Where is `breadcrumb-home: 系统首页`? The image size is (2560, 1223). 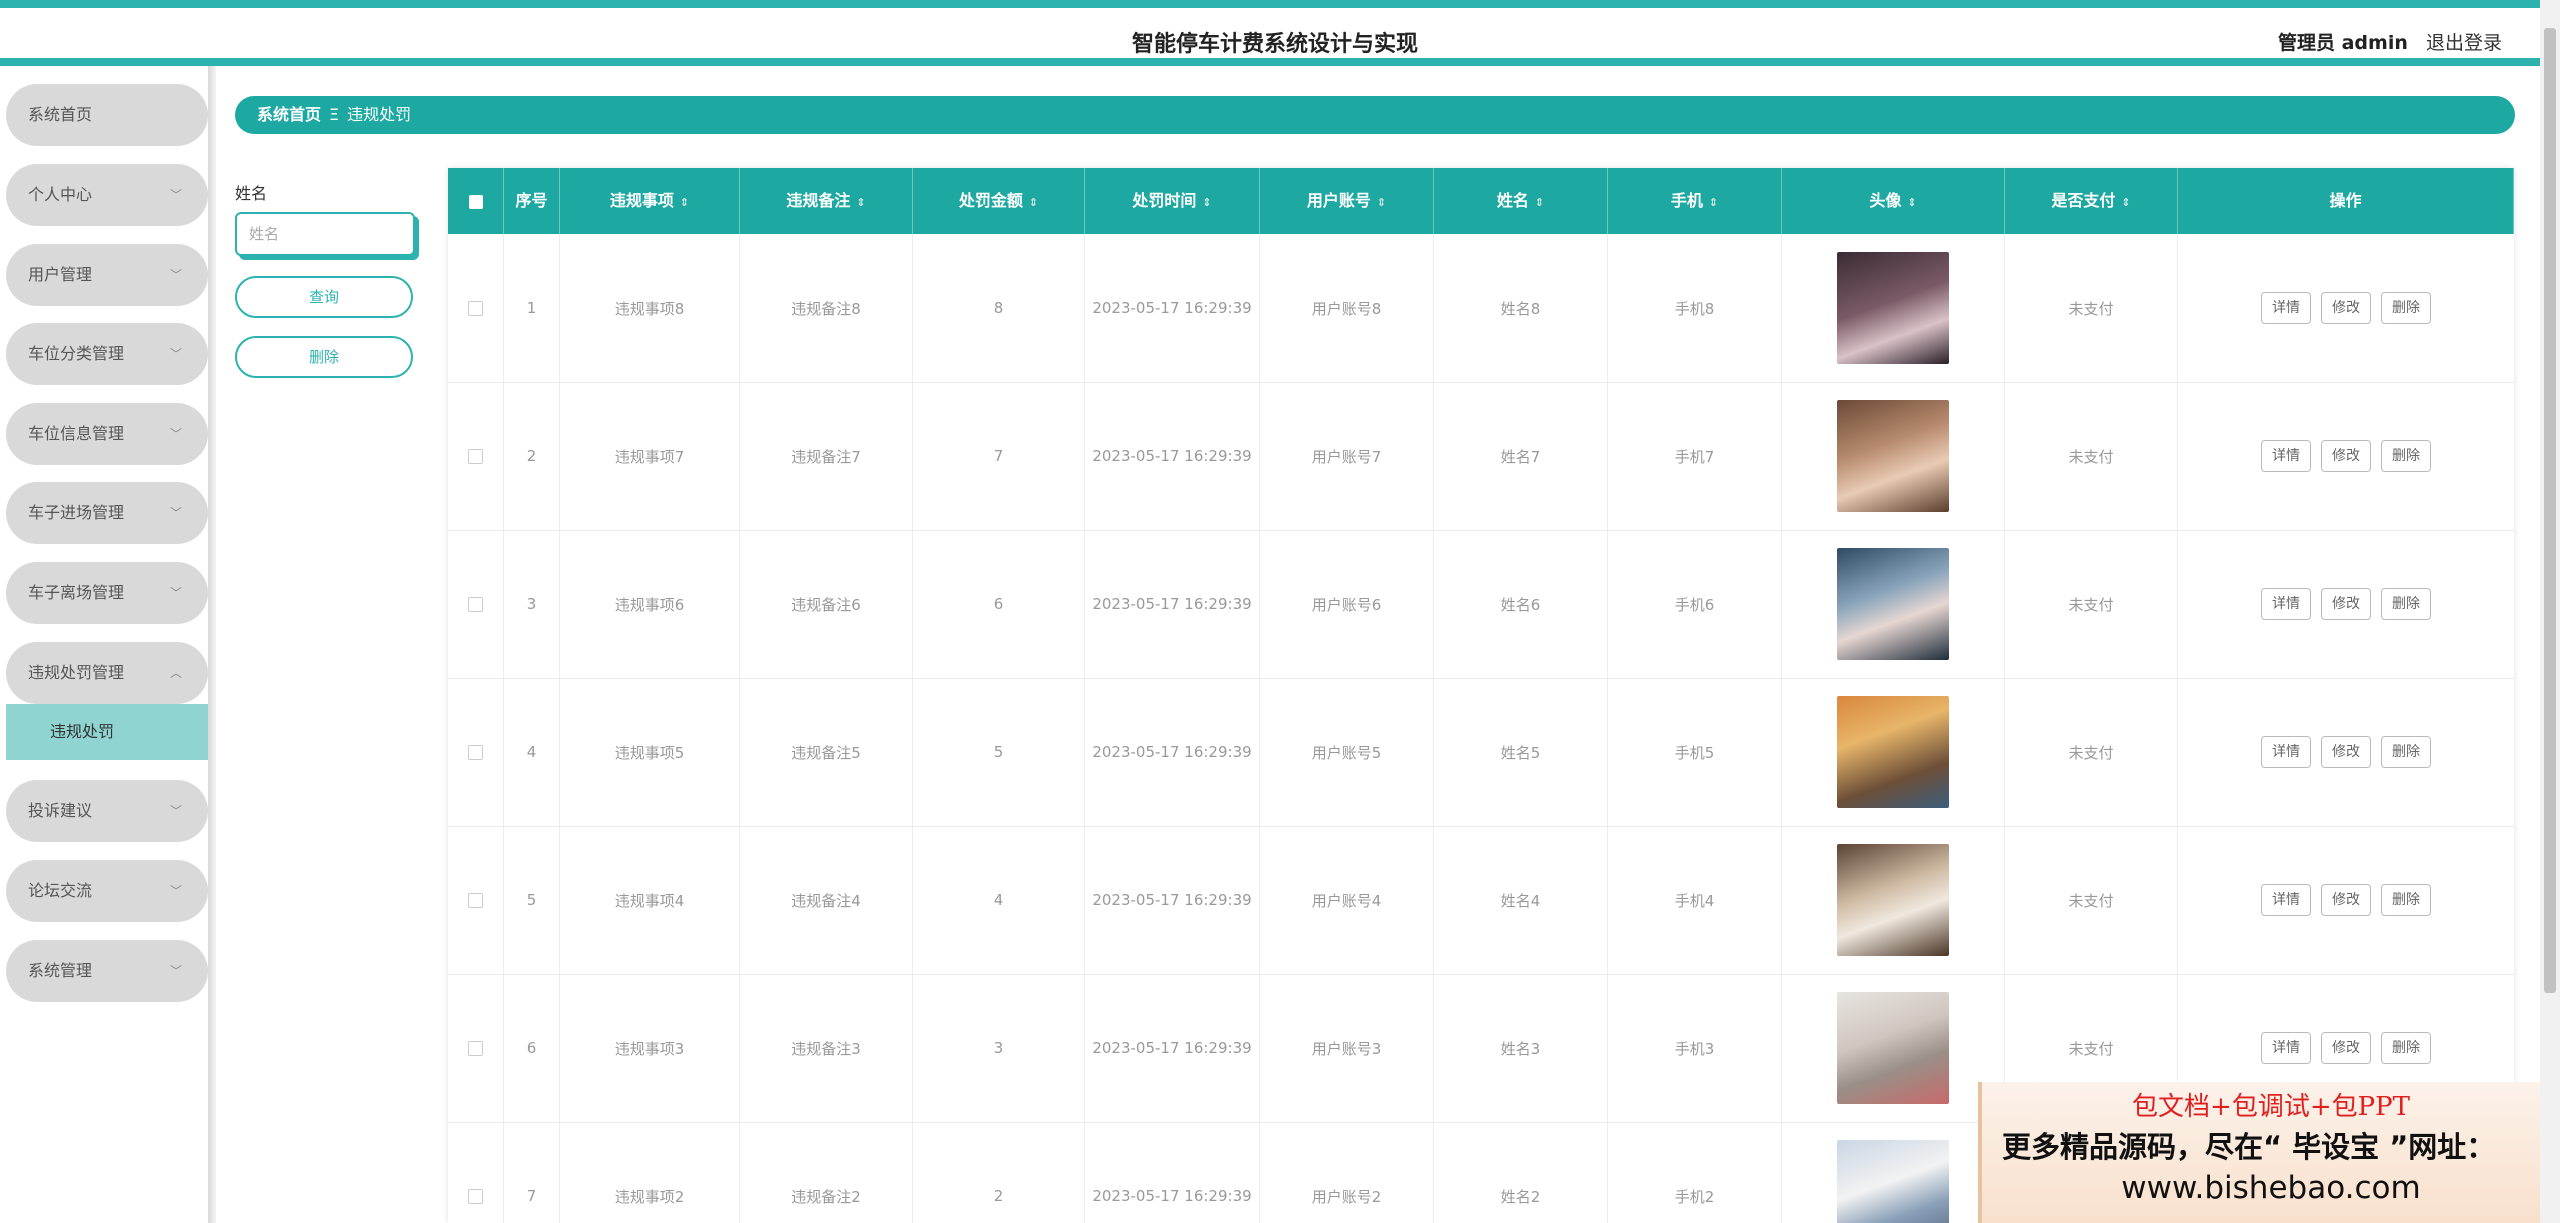
breadcrumb-home: 系统首页 is located at coordinates (289, 114).